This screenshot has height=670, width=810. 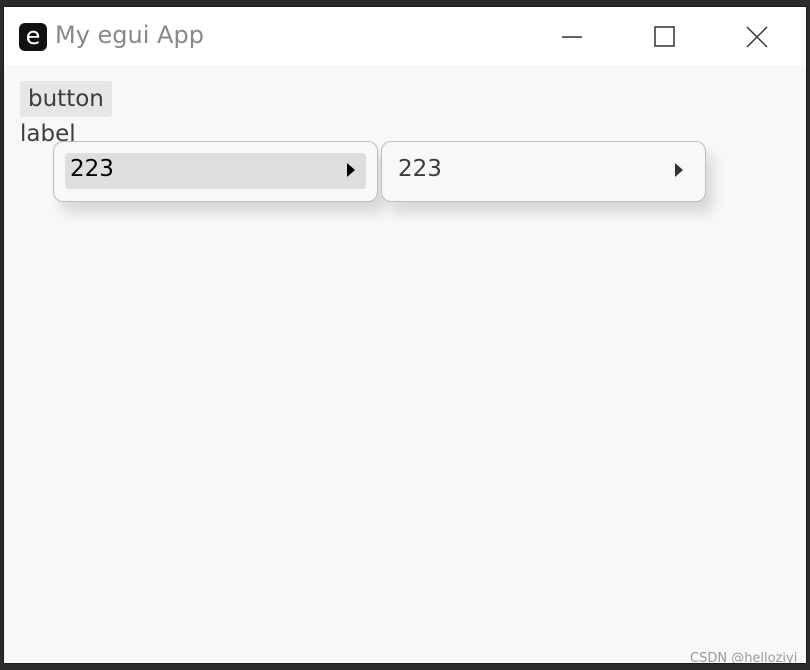 I want to click on app-logo-icon: e, so click(x=33, y=37).